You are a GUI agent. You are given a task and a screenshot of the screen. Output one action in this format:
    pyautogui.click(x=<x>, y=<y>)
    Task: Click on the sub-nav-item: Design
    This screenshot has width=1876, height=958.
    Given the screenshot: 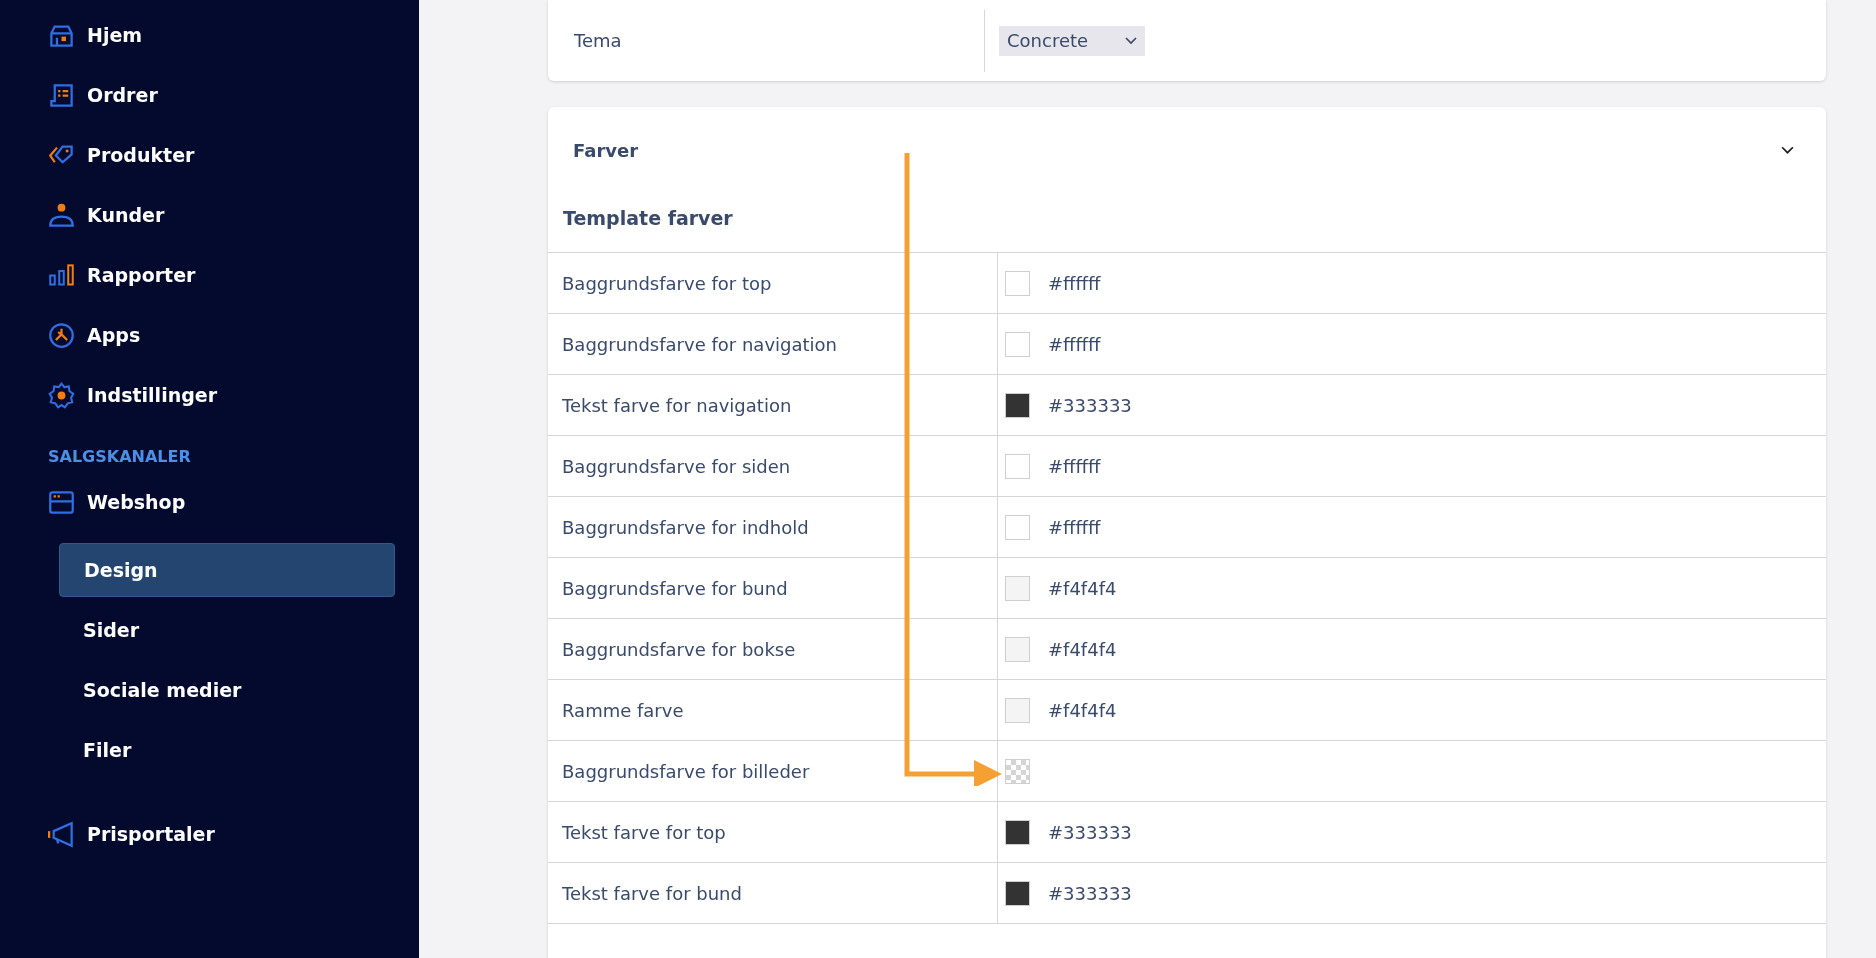 What is the action you would take?
    pyautogui.click(x=227, y=570)
    